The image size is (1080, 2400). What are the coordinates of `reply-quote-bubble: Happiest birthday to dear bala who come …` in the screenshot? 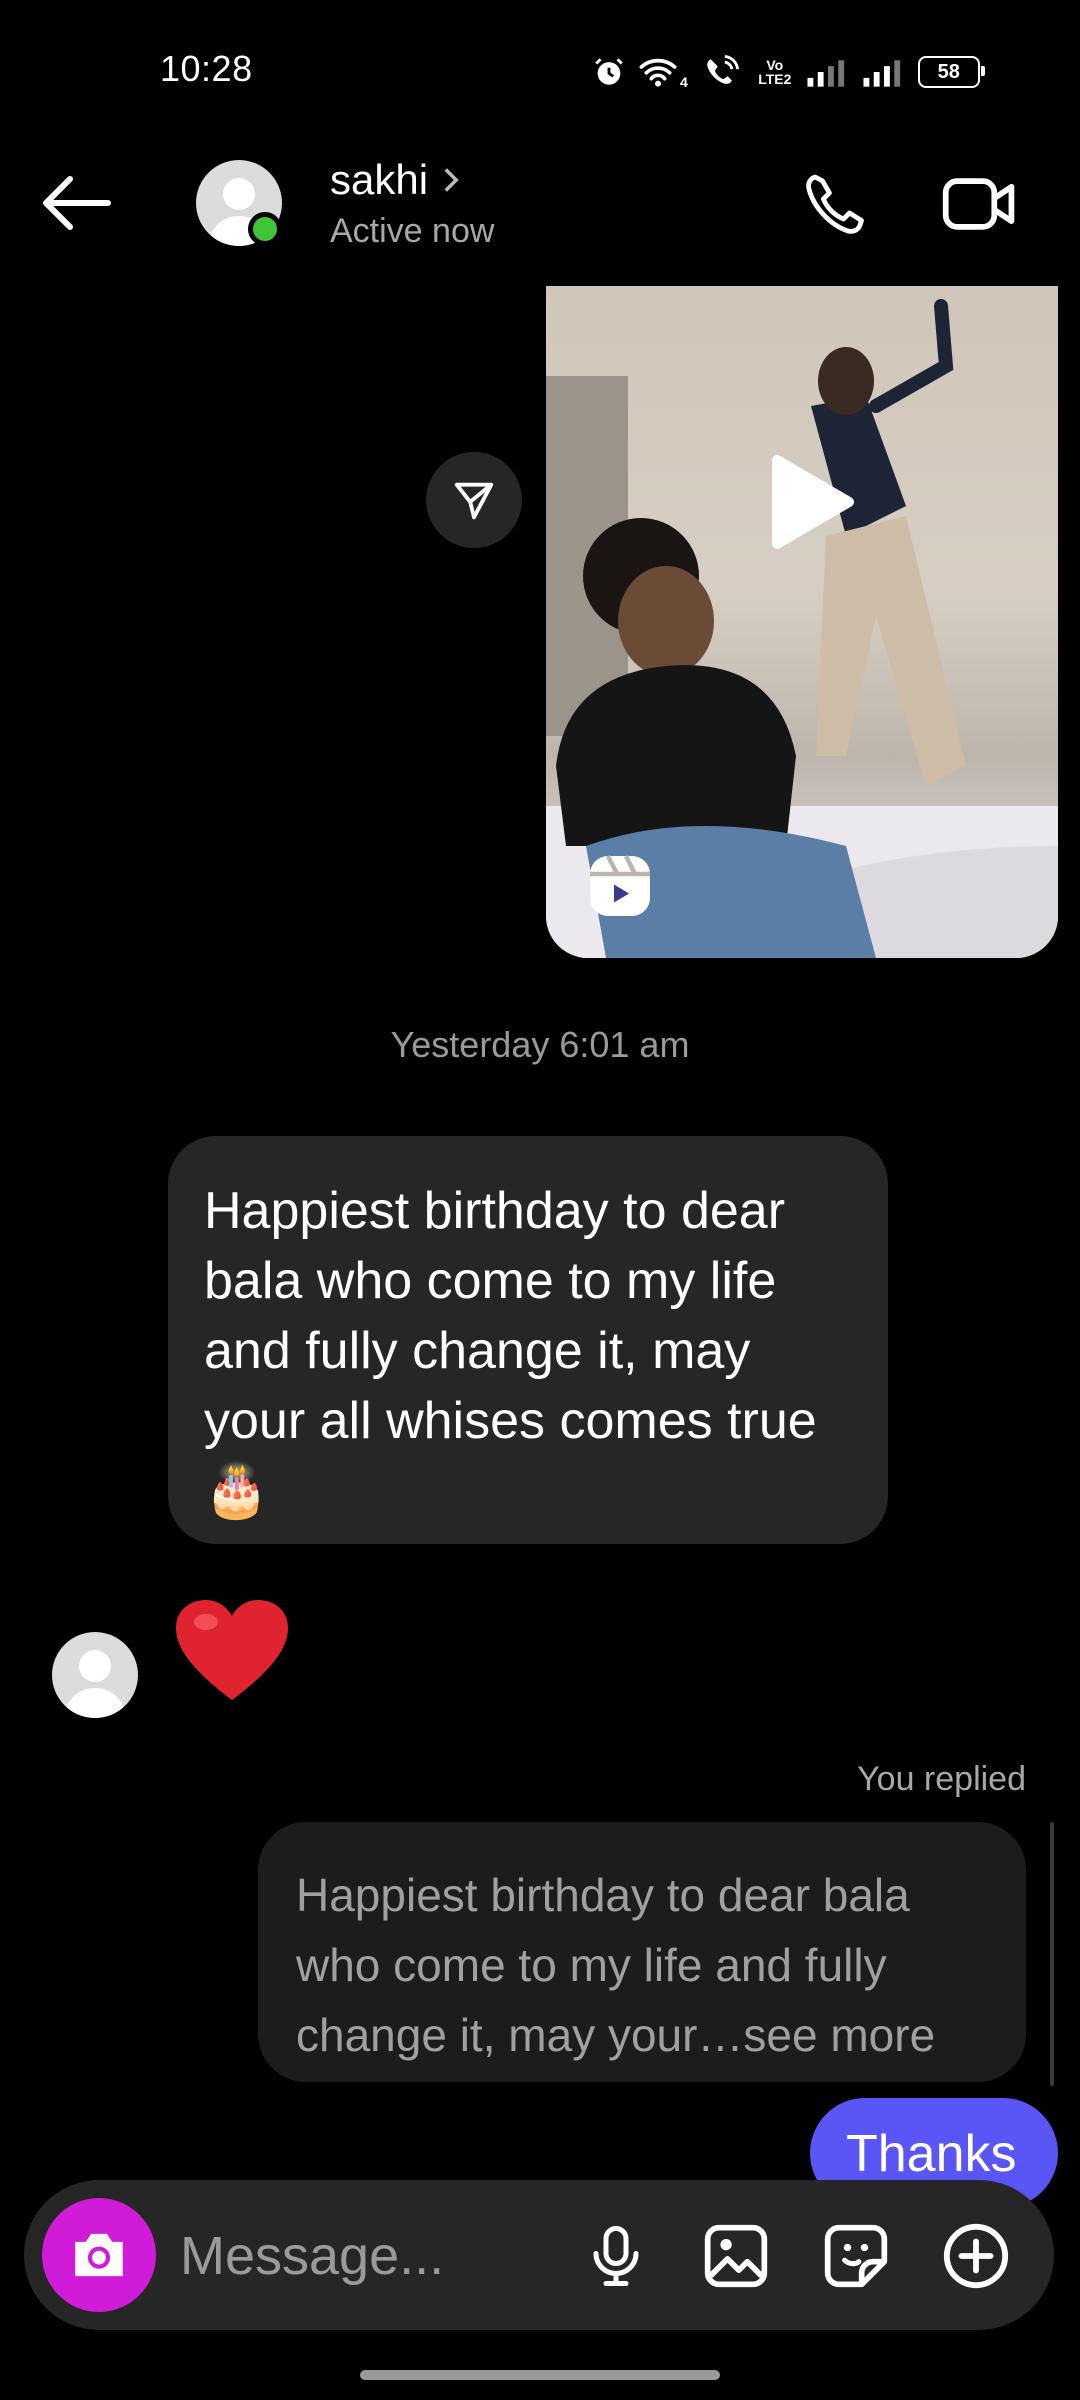 It's located at (642, 1952).